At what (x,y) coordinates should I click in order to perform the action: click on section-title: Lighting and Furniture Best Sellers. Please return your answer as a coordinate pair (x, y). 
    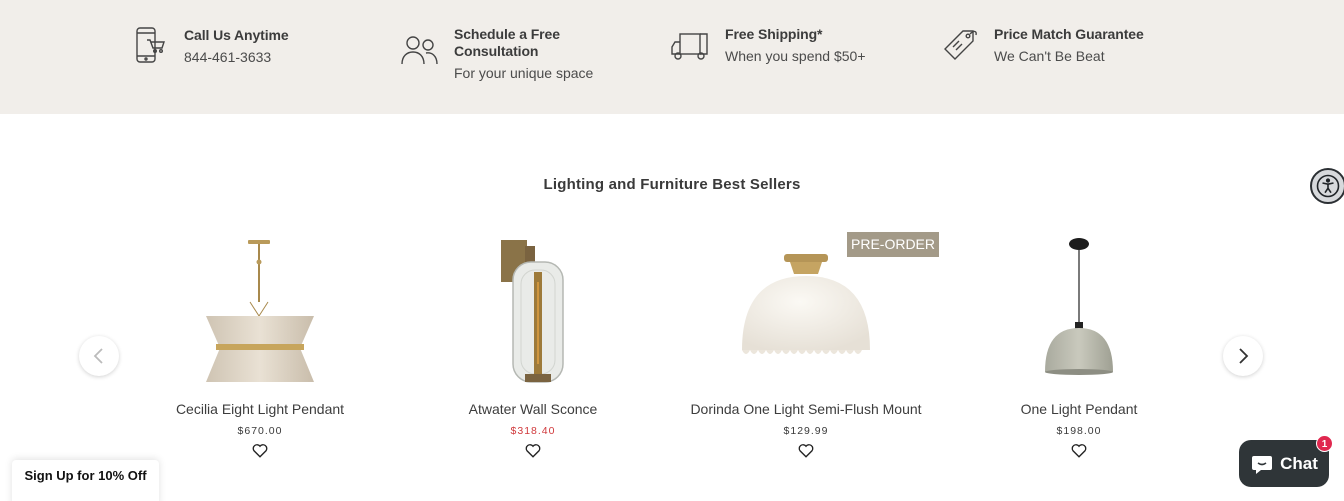
    Looking at the image, I should click on (672, 184).